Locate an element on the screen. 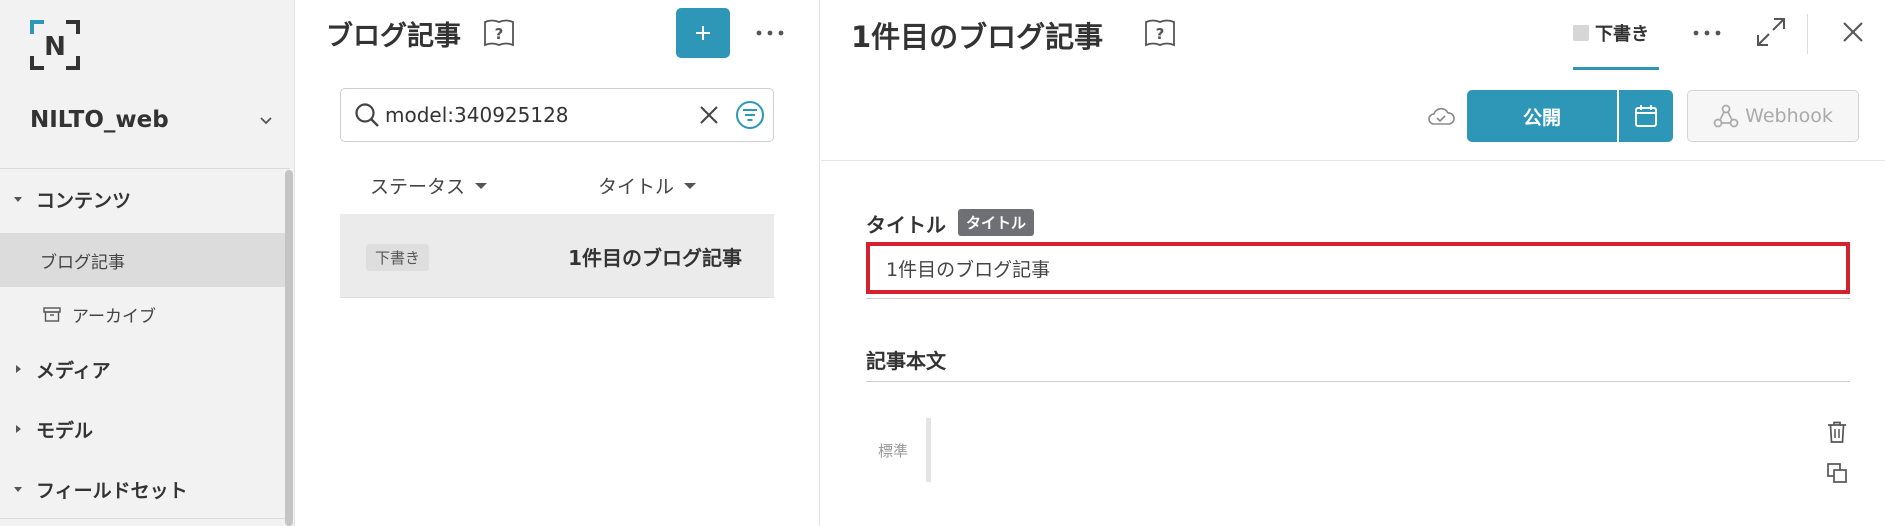  project-switcher: NILTO_web is located at coordinates (152, 120).